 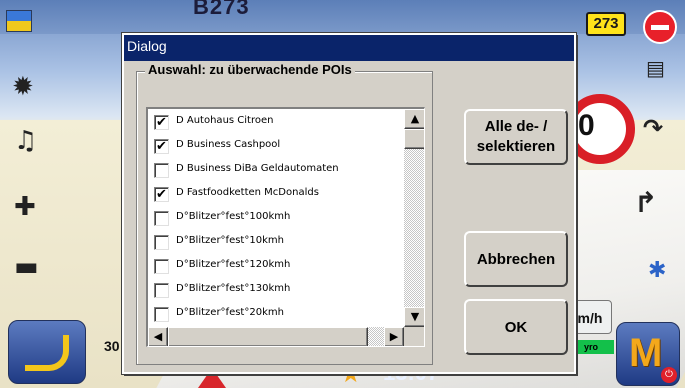 I want to click on brightness-icon: ✹, so click(x=23, y=87).